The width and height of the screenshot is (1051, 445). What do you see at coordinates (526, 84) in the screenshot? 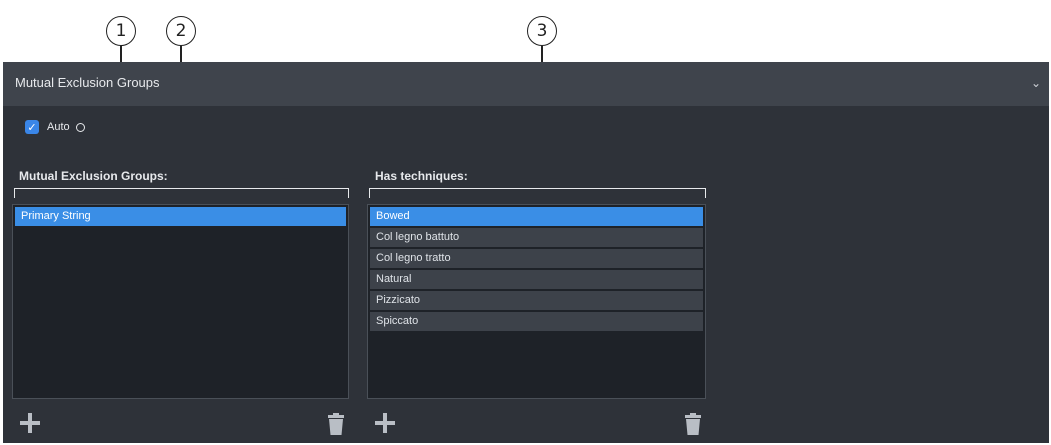
I see `panel-header: Mutual Exclusion Groups ⌄` at bounding box center [526, 84].